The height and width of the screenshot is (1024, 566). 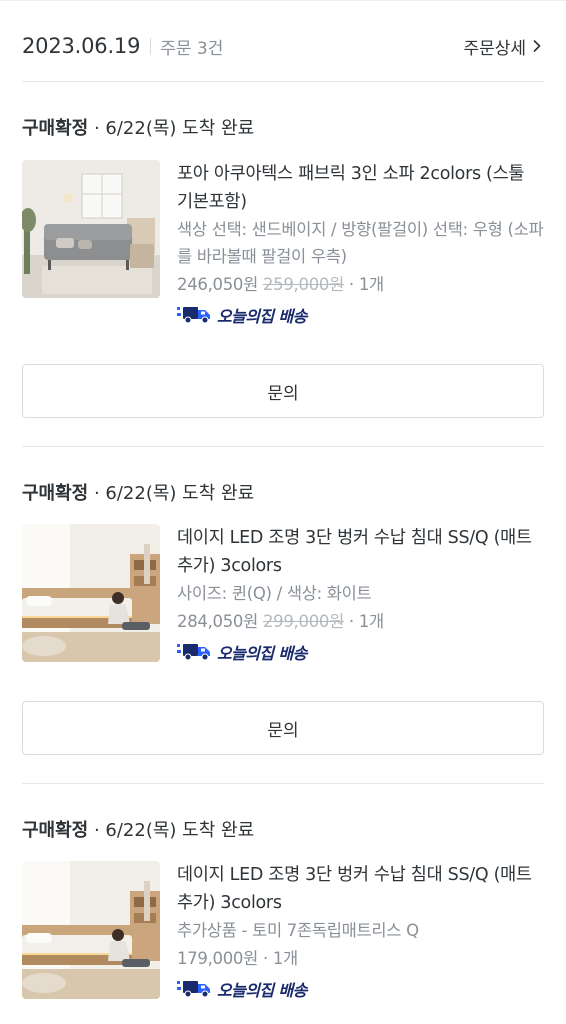 I want to click on original-price: 259,000원, so click(x=303, y=284).